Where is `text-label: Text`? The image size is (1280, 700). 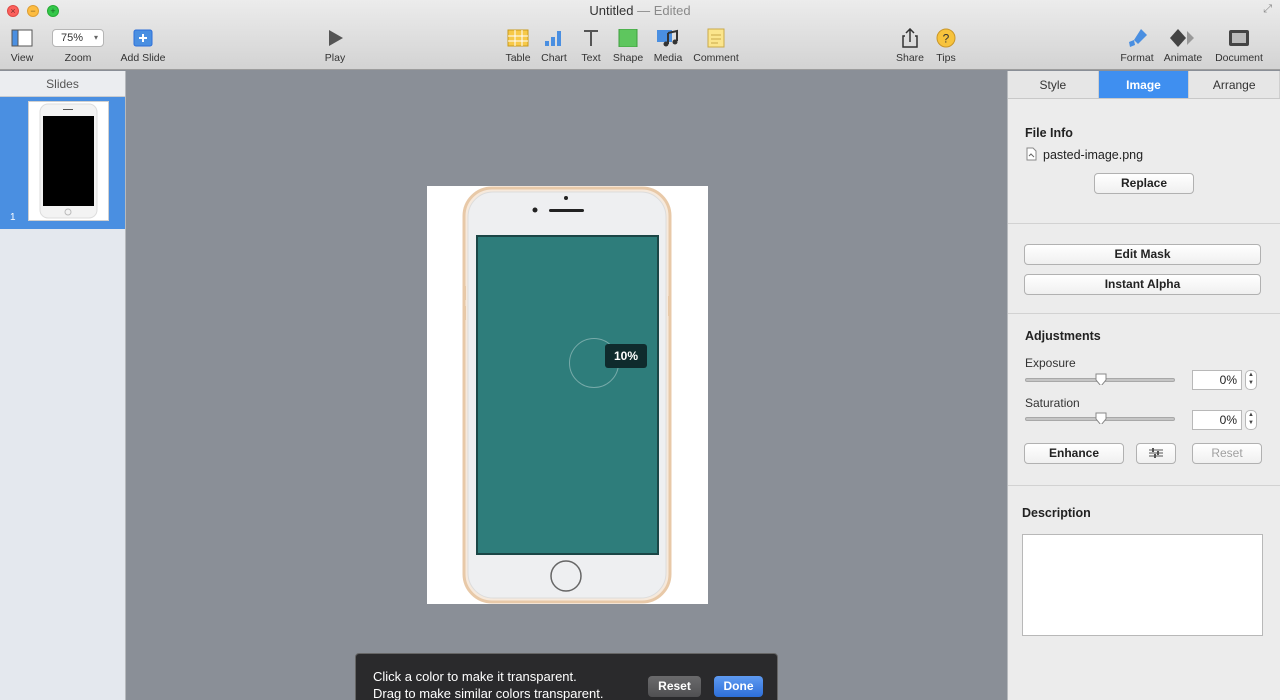
text-label: Text is located at coordinates (591, 58).